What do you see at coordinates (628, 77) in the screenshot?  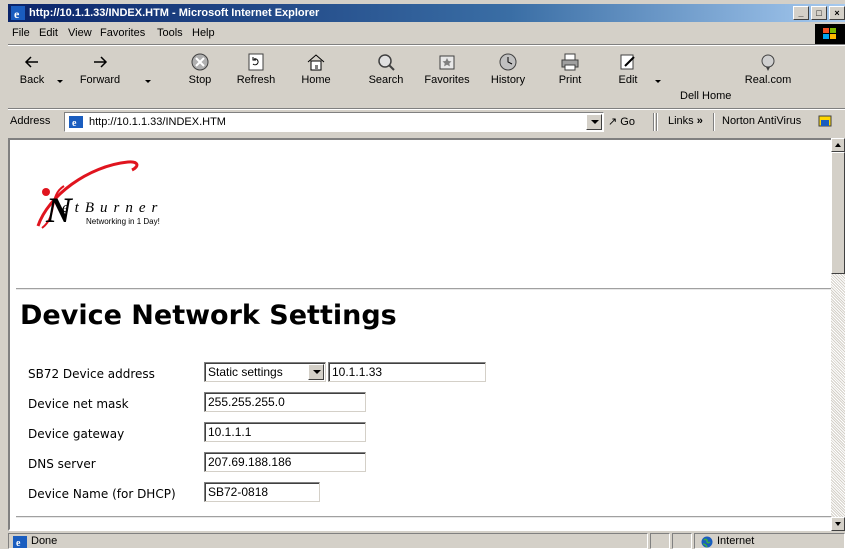 I see `edit-button: Edit` at bounding box center [628, 77].